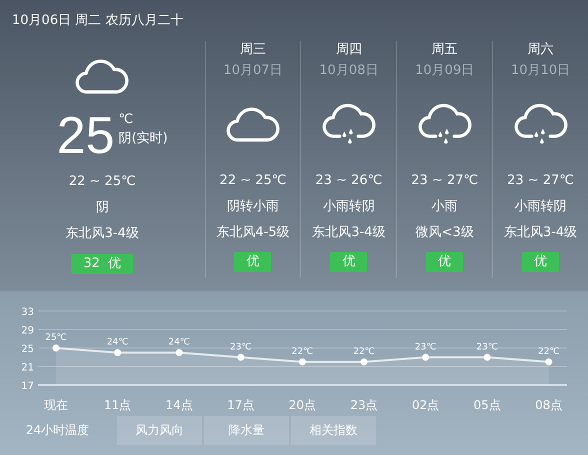 This screenshot has width=588, height=455. What do you see at coordinates (240, 405) in the screenshot?
I see `hour-label: 17点` at bounding box center [240, 405].